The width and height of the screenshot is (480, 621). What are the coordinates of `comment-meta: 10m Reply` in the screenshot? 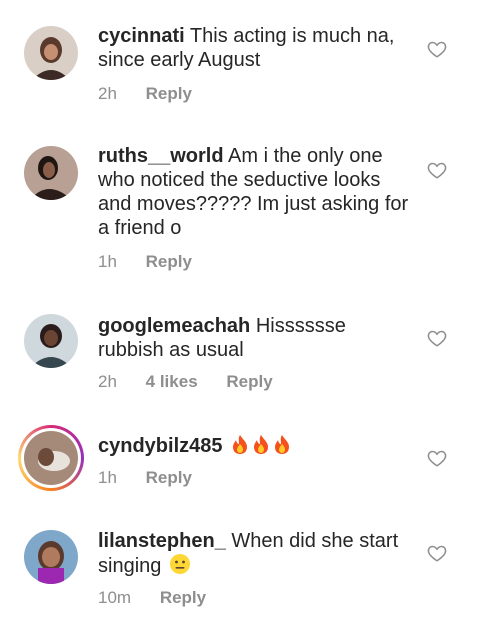 It's located at (164, 598).